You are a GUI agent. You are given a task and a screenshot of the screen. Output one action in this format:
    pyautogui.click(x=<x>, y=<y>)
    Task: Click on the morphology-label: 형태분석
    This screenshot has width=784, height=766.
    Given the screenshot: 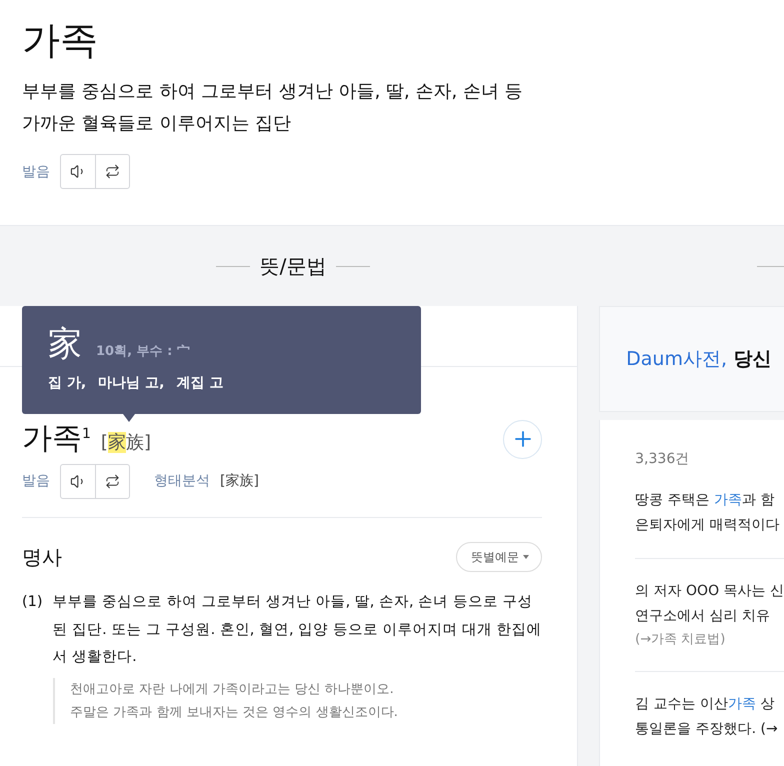 What is the action you would take?
    pyautogui.click(x=182, y=481)
    